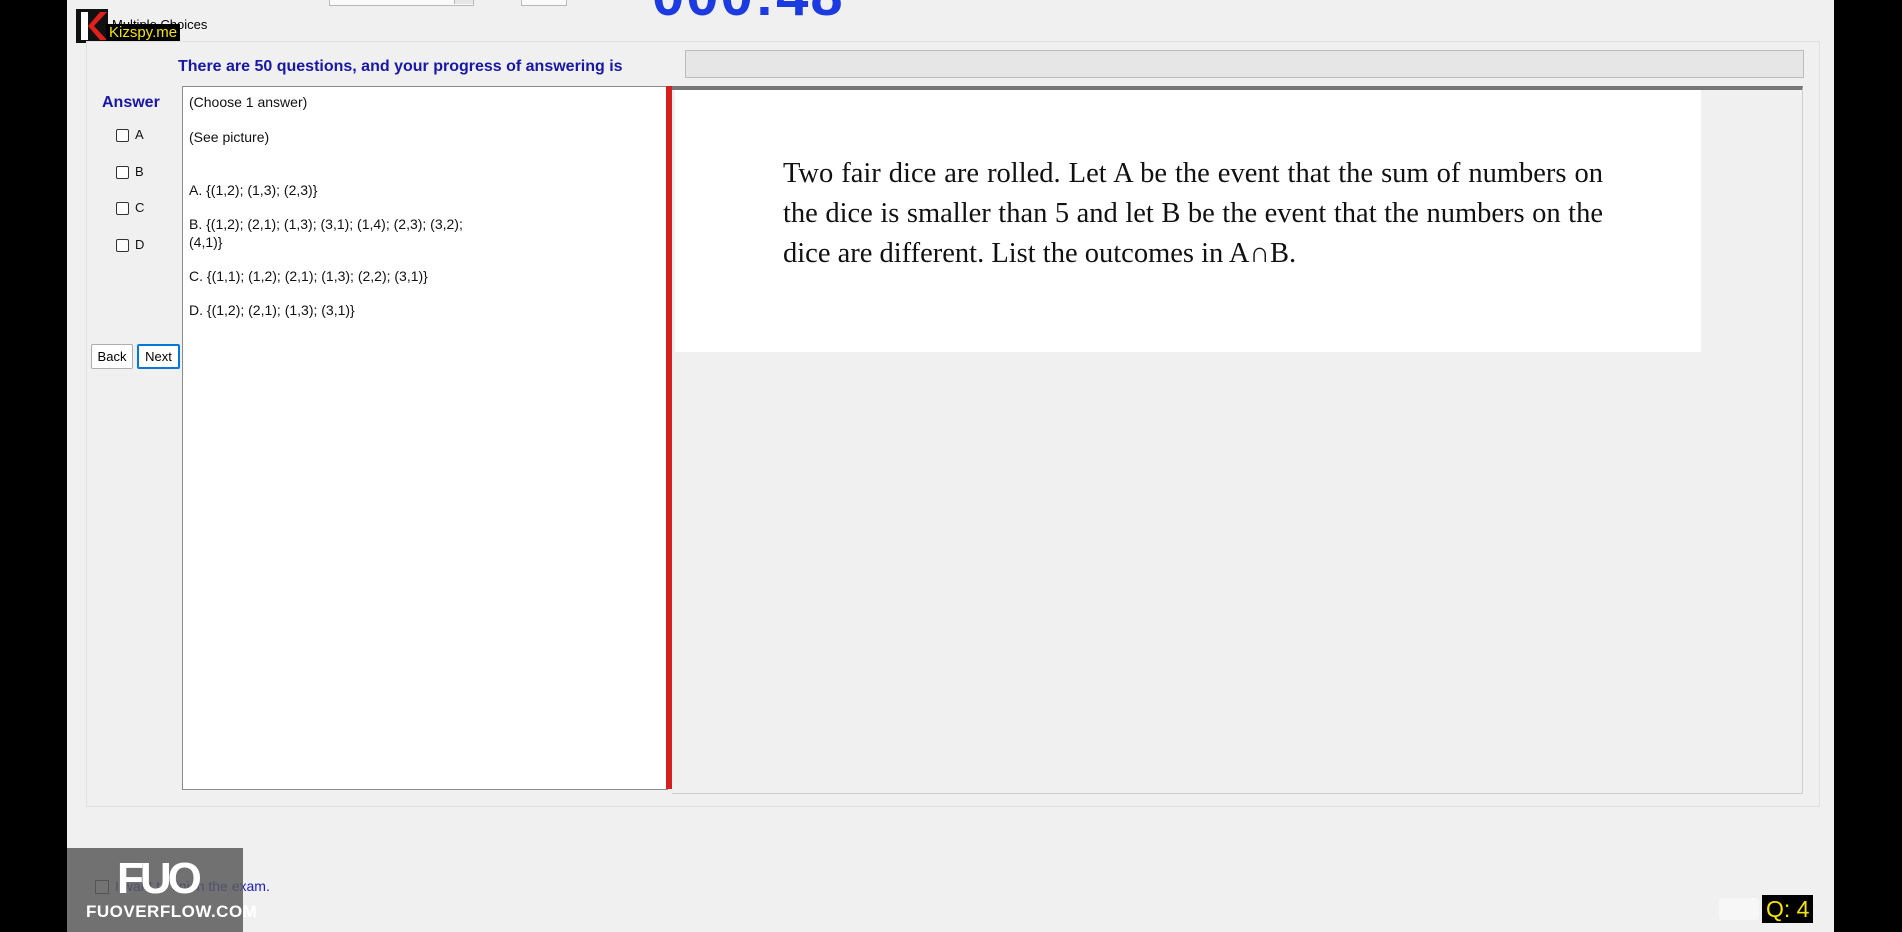 Image resolution: width=1902 pixels, height=932 pixels. Describe the element at coordinates (401, 3) in the screenshot. I see `top-dropdown` at that location.